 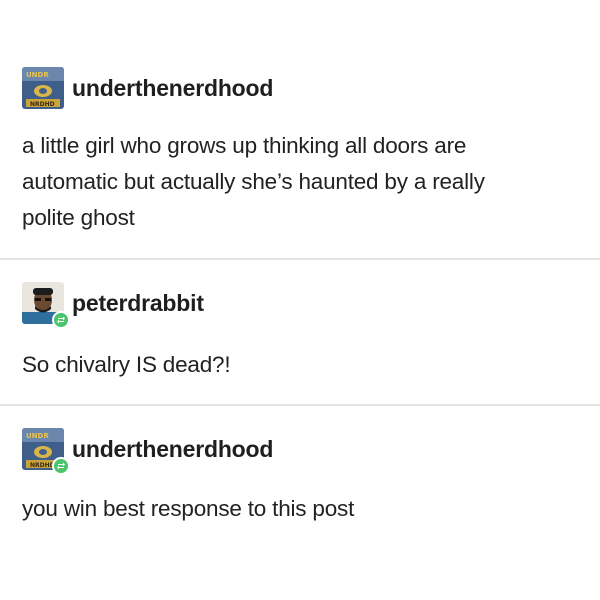 What do you see at coordinates (78, 217) in the screenshot?
I see `post-text-line: polite ghost` at bounding box center [78, 217].